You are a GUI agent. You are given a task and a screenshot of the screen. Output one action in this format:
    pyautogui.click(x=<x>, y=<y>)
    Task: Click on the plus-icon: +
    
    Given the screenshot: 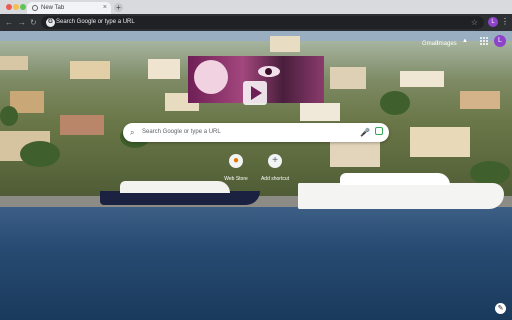 What is the action you would take?
    pyautogui.click(x=275, y=160)
    